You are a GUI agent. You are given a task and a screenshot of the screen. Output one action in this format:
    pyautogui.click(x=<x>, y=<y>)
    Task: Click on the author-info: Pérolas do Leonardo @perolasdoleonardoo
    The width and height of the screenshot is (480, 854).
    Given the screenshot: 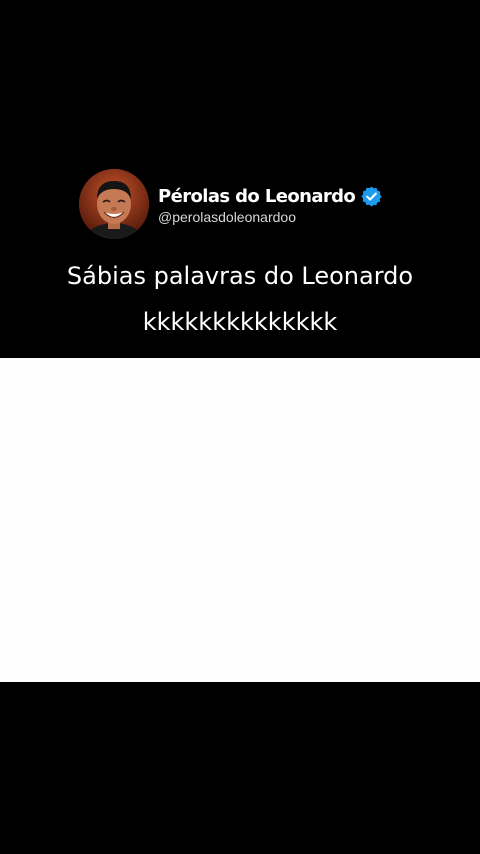 What is the action you would take?
    pyautogui.click(x=270, y=204)
    